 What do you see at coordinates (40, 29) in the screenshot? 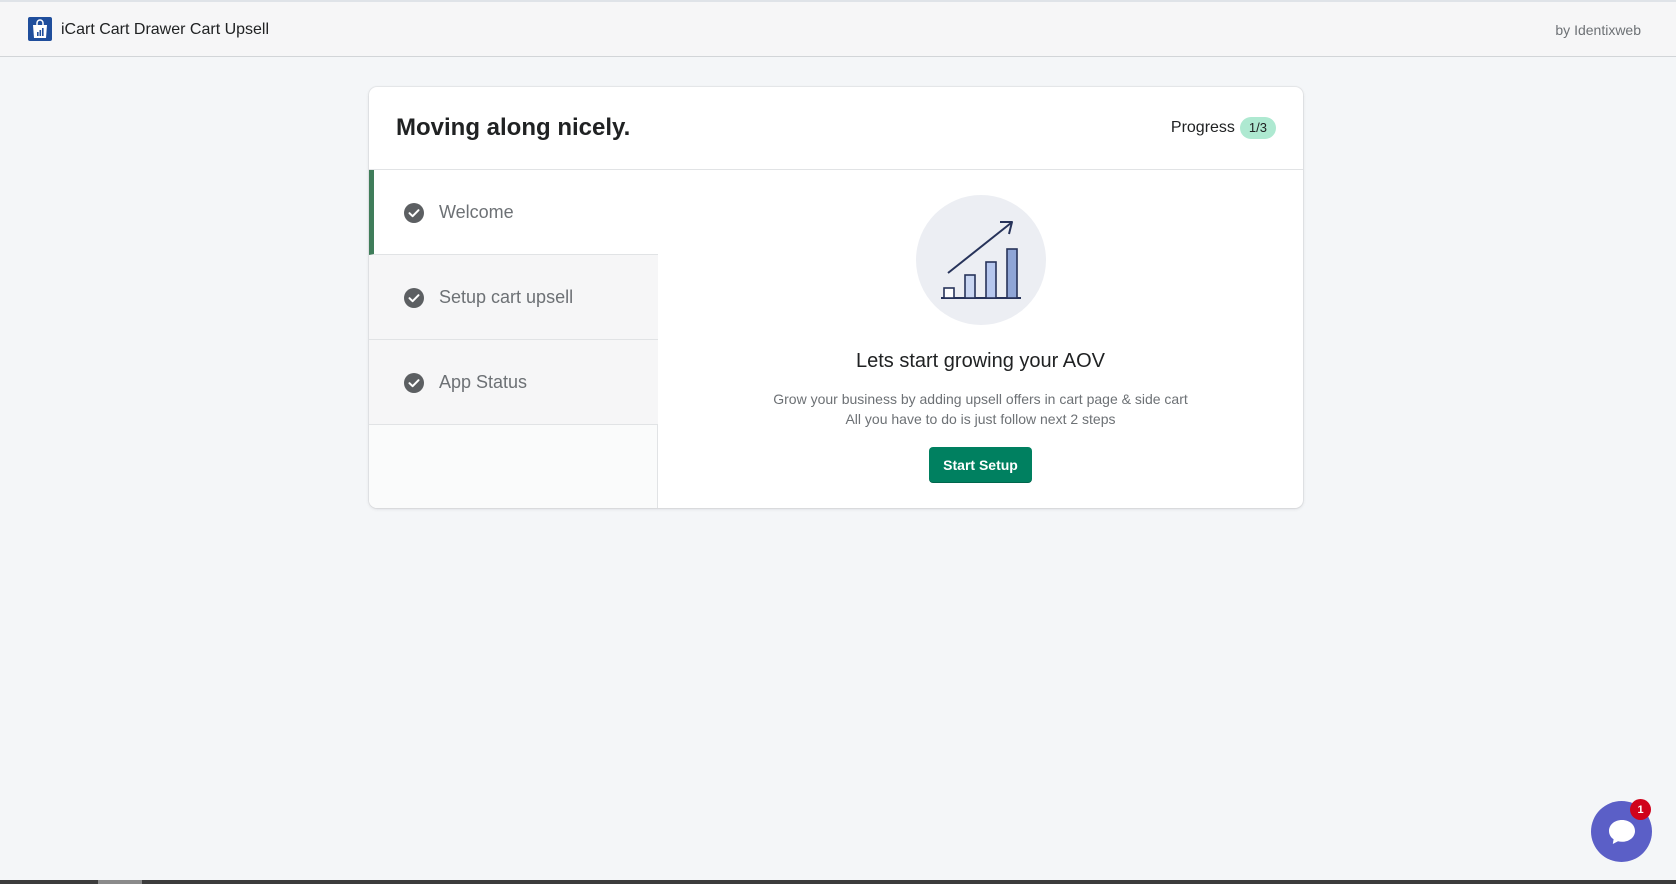
I see `shopping-bag-icon` at bounding box center [40, 29].